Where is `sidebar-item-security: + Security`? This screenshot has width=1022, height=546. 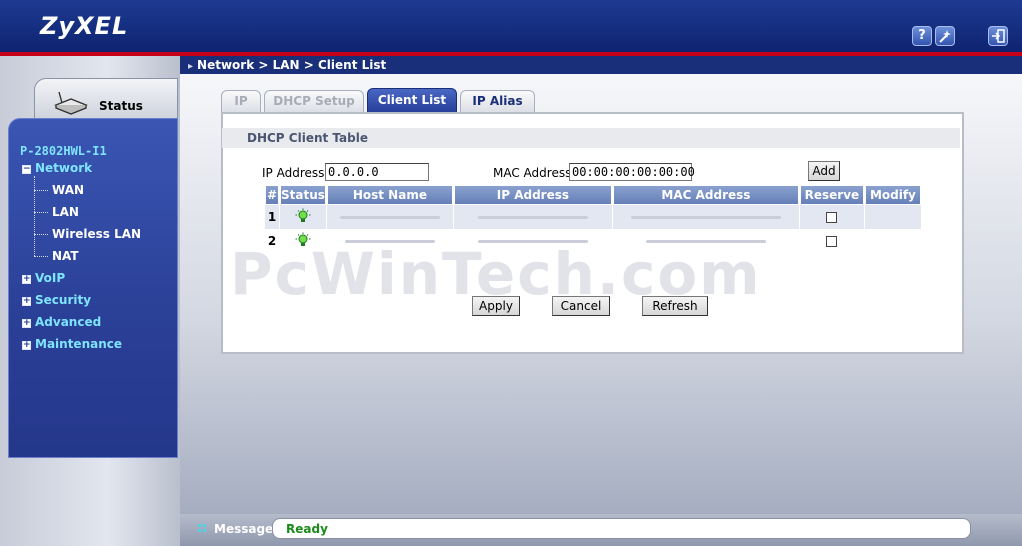
sidebar-item-security: + Security is located at coordinates (56, 300).